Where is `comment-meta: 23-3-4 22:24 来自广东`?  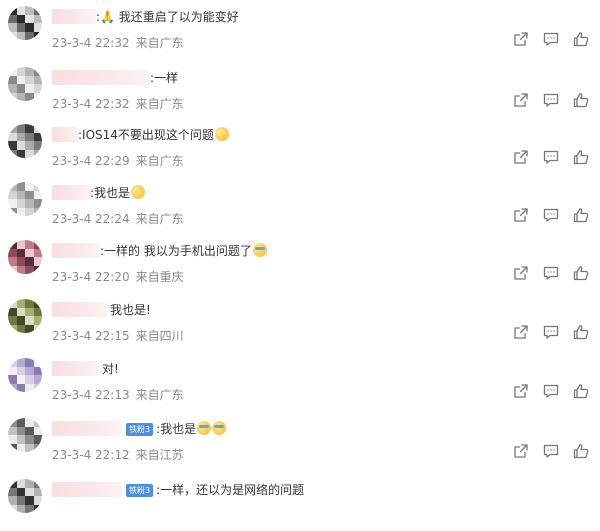 comment-meta: 23-3-4 22:24 来自广东 is located at coordinates (118, 218).